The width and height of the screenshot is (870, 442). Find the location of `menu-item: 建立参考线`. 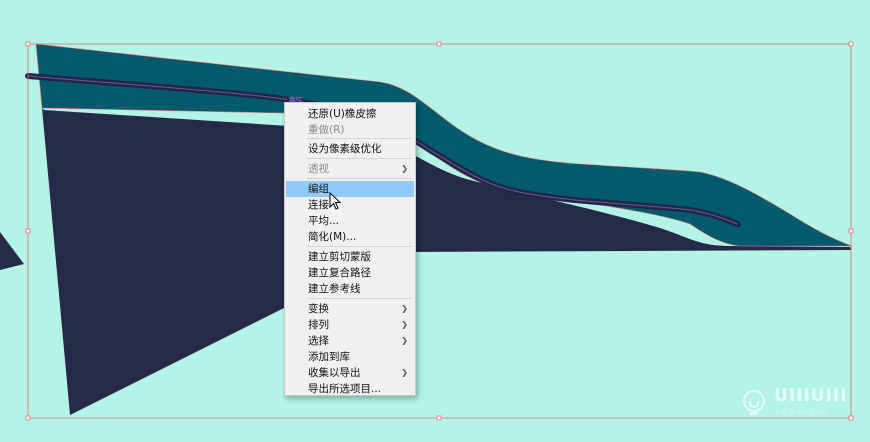

menu-item: 建立参考线 is located at coordinates (350, 289).